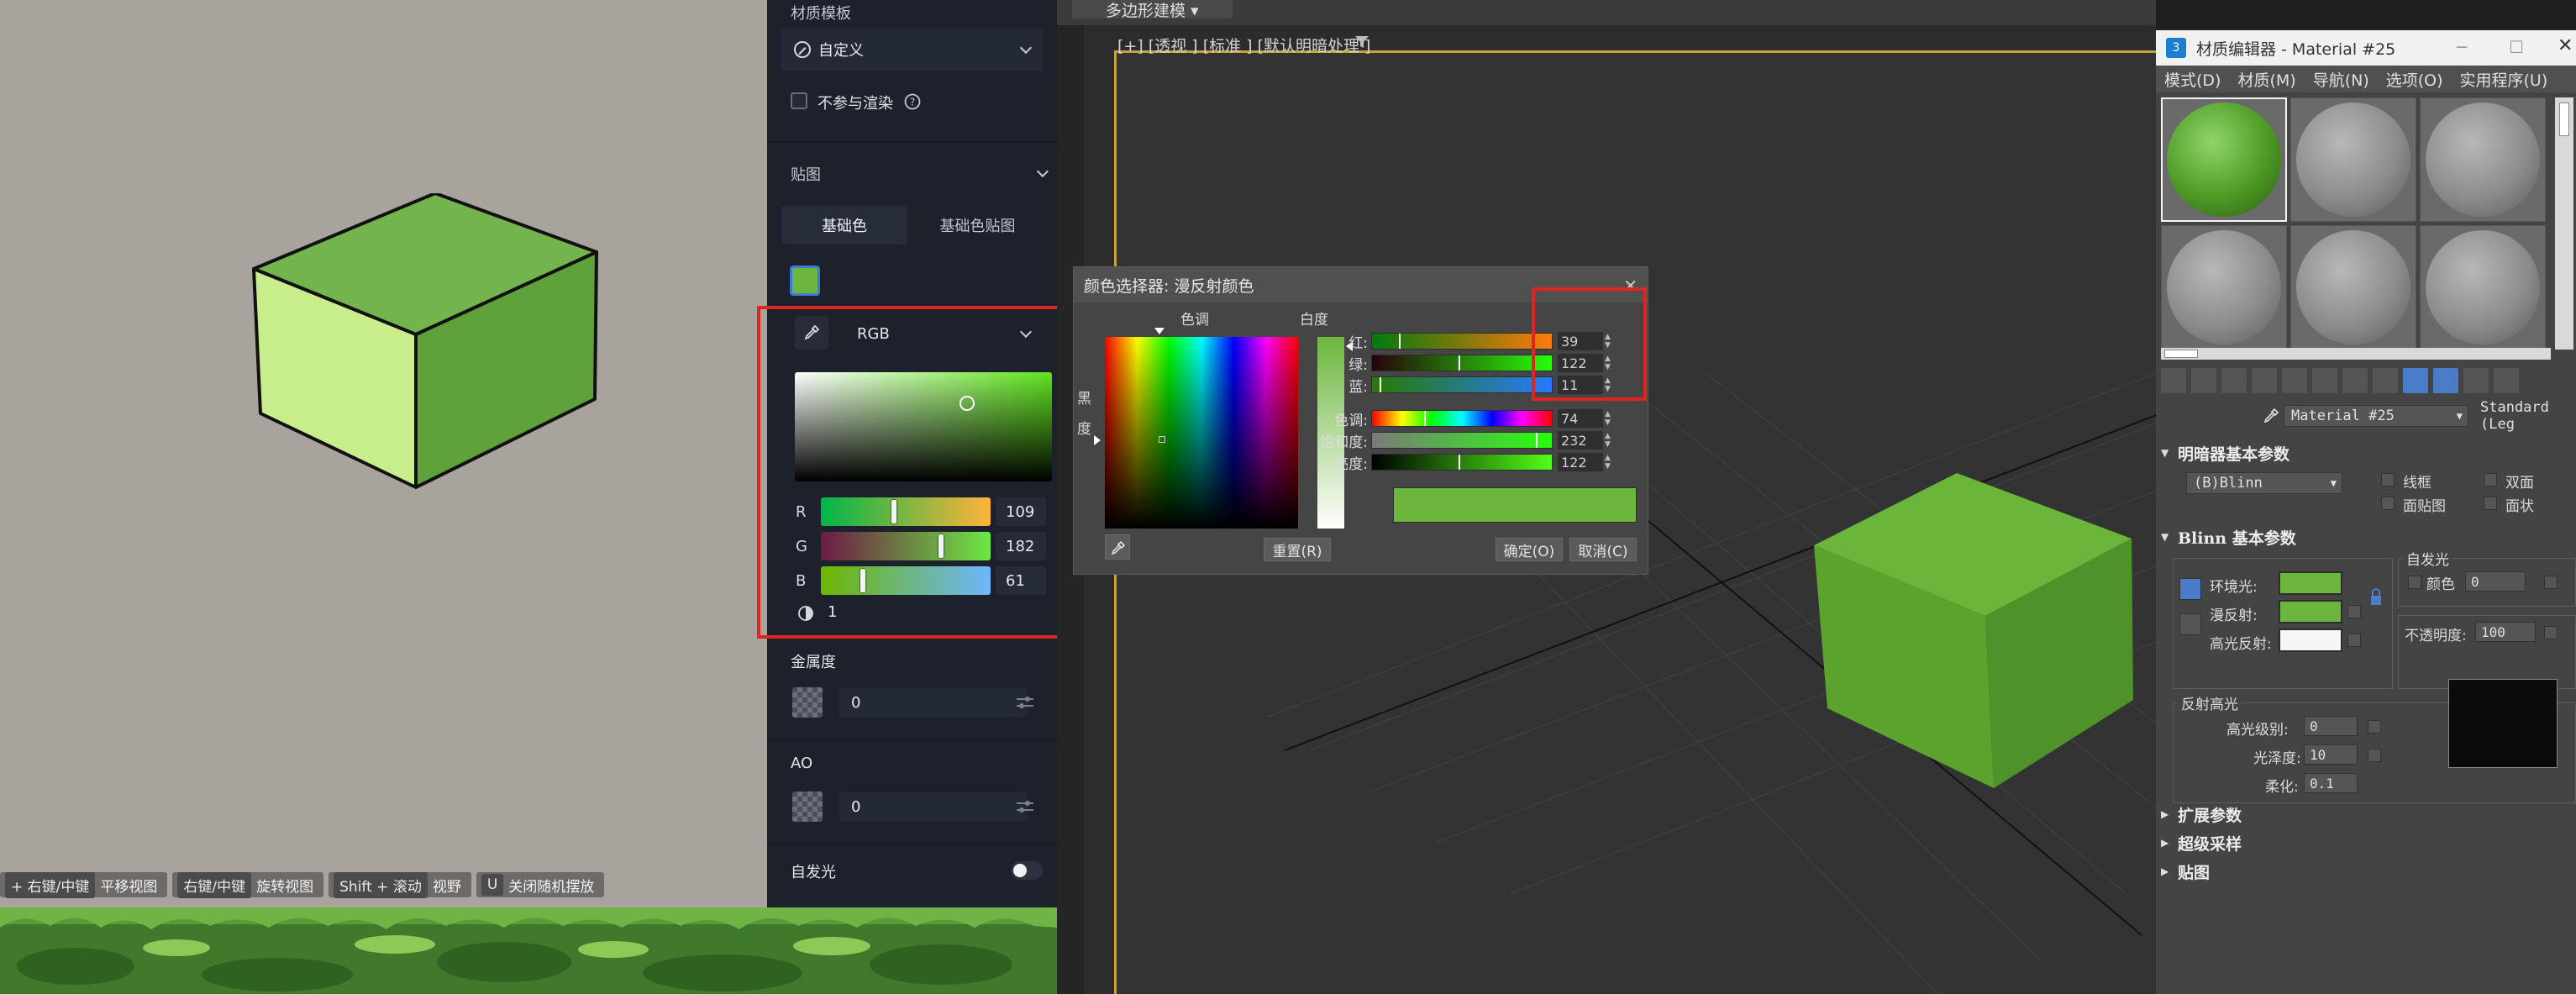 The image size is (2576, 994). I want to click on ao-input: 0, so click(933, 806).